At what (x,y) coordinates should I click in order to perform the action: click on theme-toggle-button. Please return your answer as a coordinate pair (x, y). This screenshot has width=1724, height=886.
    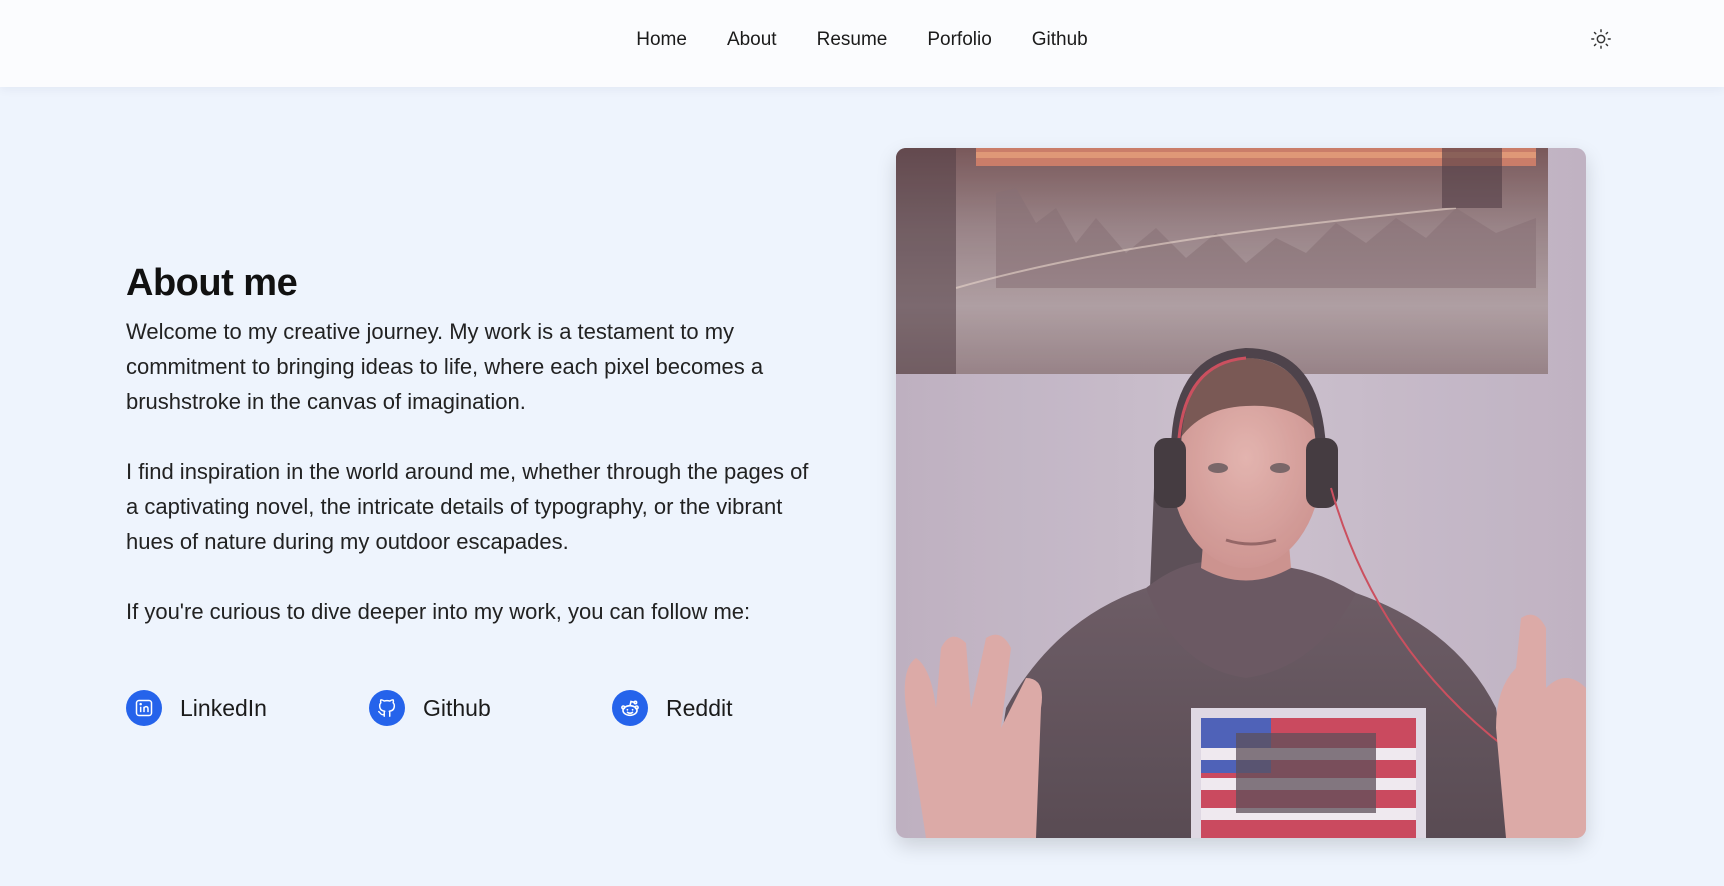
    Looking at the image, I should click on (1601, 39).